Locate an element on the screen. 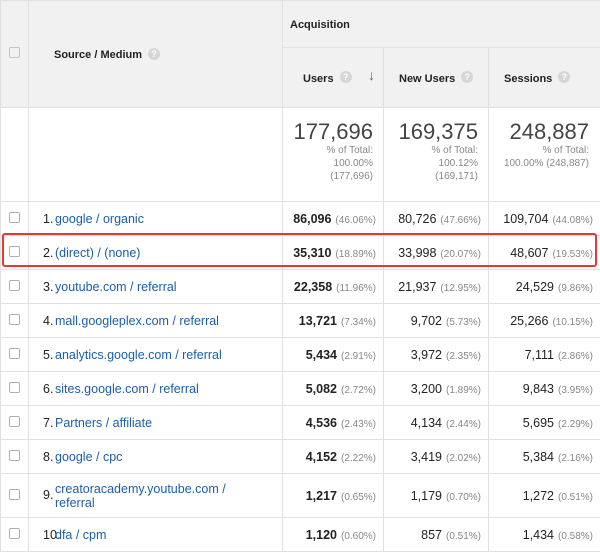 The width and height of the screenshot is (600, 552). new-users-value: 3,972 is located at coordinates (426, 354).